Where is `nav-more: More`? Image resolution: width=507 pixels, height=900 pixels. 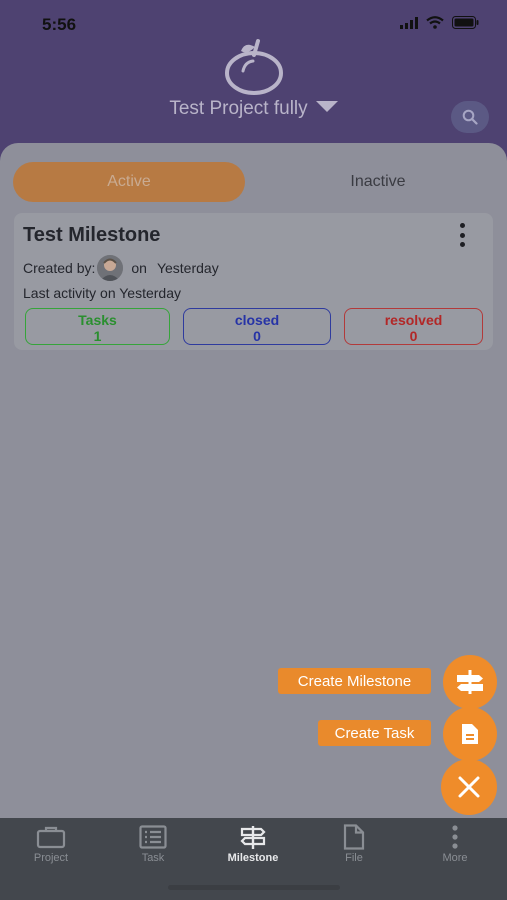
nav-more: More is located at coordinates (455, 847).